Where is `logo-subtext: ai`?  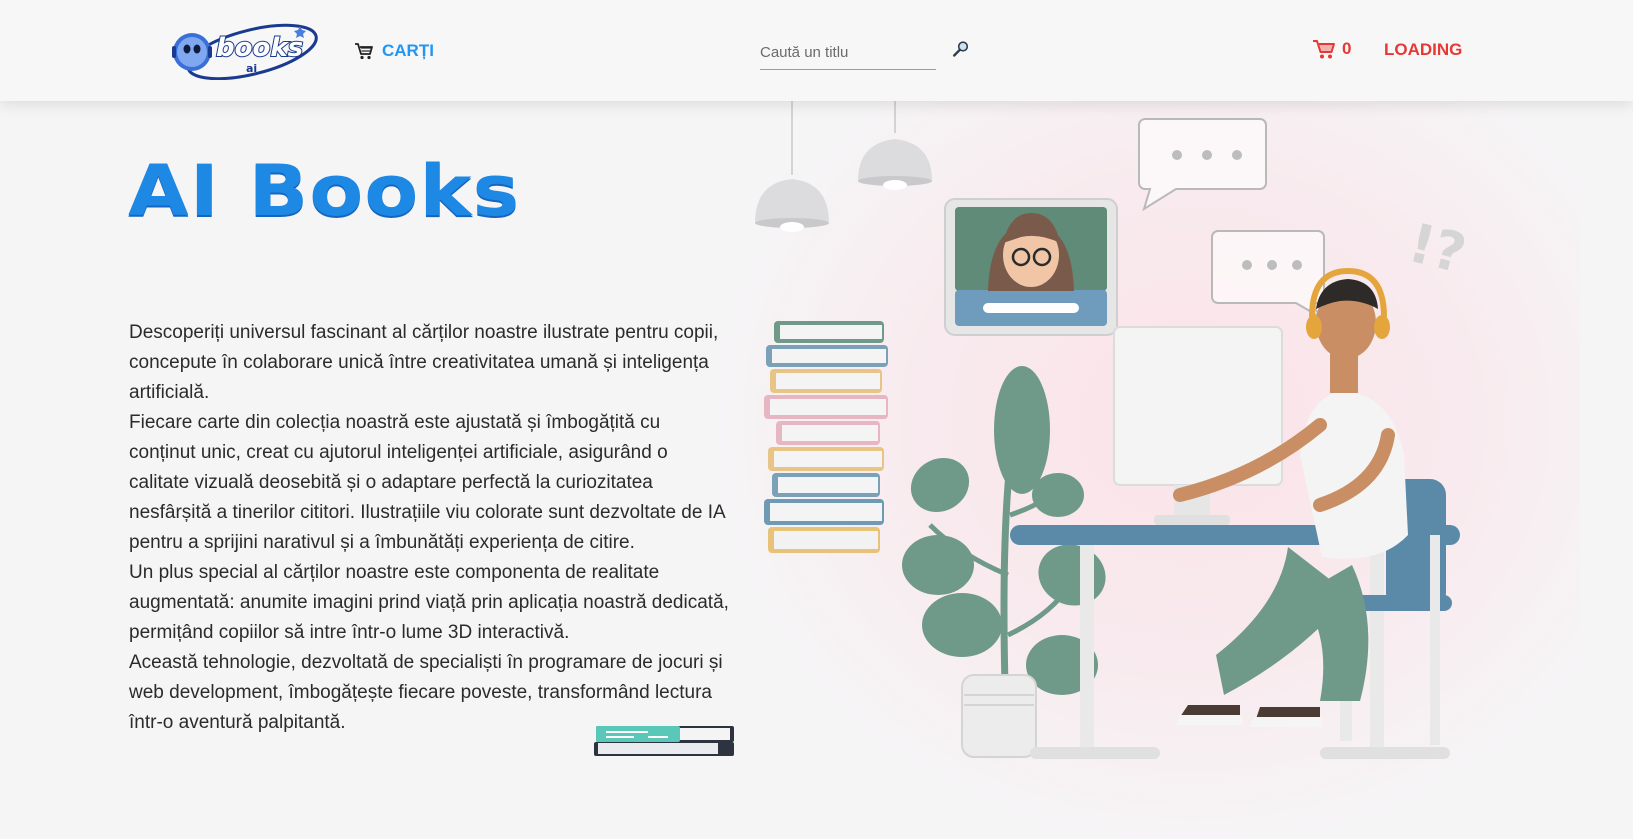 logo-subtext: ai is located at coordinates (251, 68).